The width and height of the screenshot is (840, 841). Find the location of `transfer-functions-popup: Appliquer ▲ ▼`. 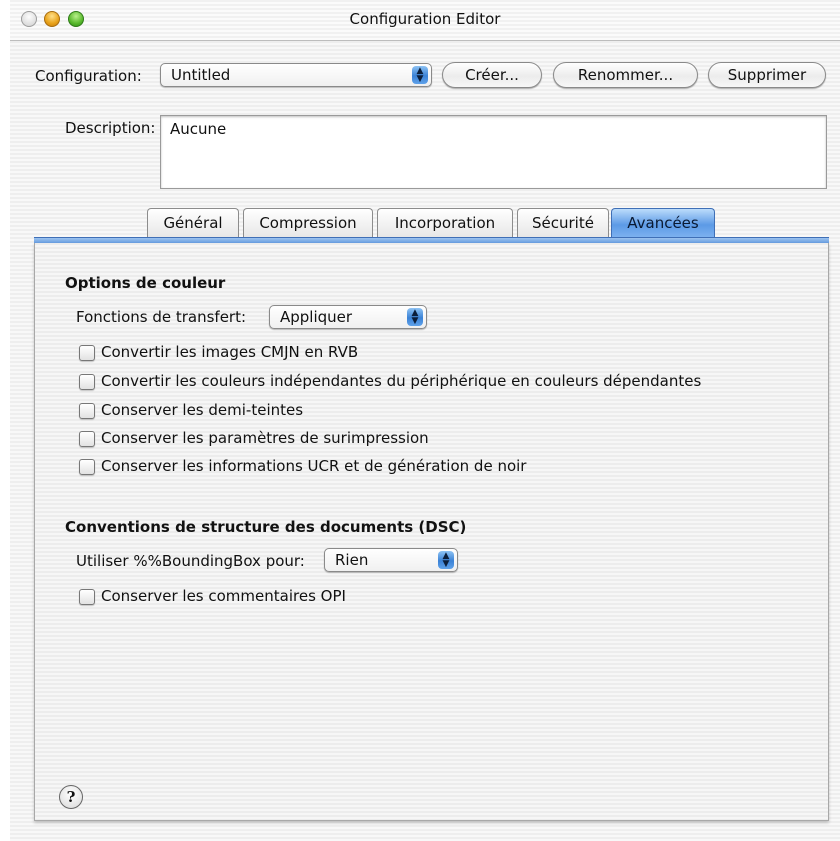

transfer-functions-popup: Appliquer ▲ ▼ is located at coordinates (348, 317).